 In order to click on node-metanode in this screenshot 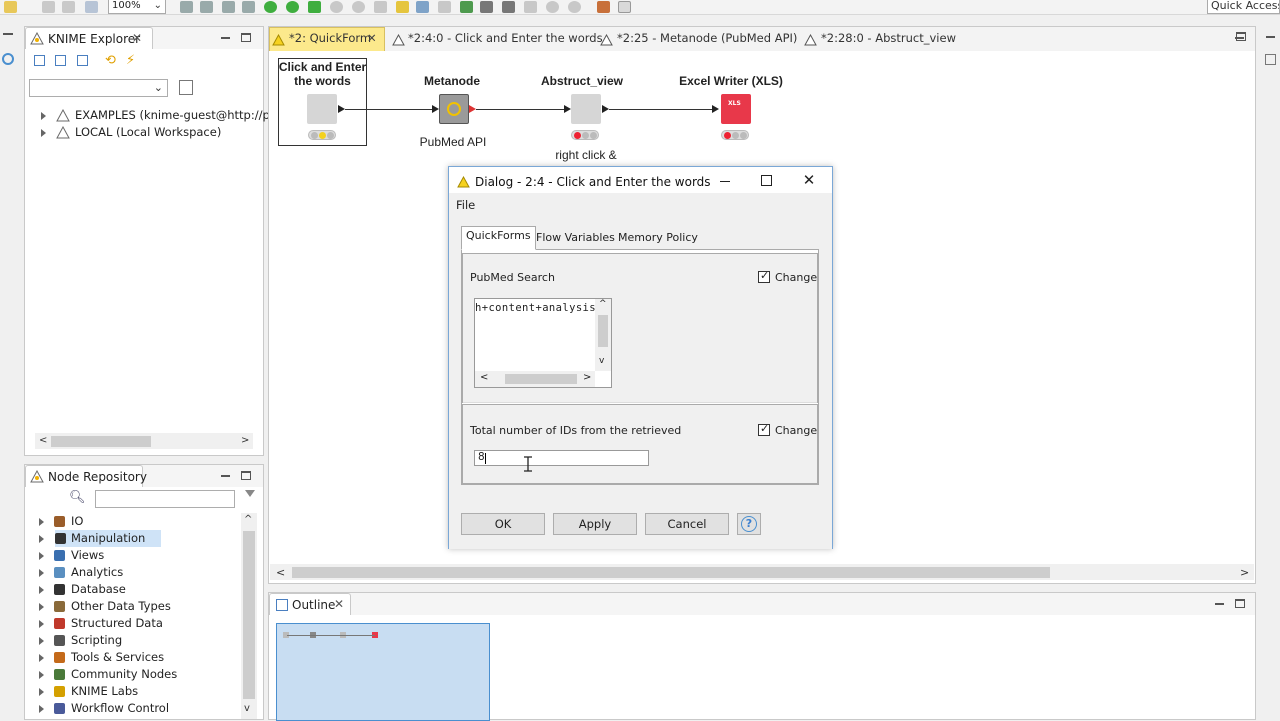, I will do `click(454, 109)`.